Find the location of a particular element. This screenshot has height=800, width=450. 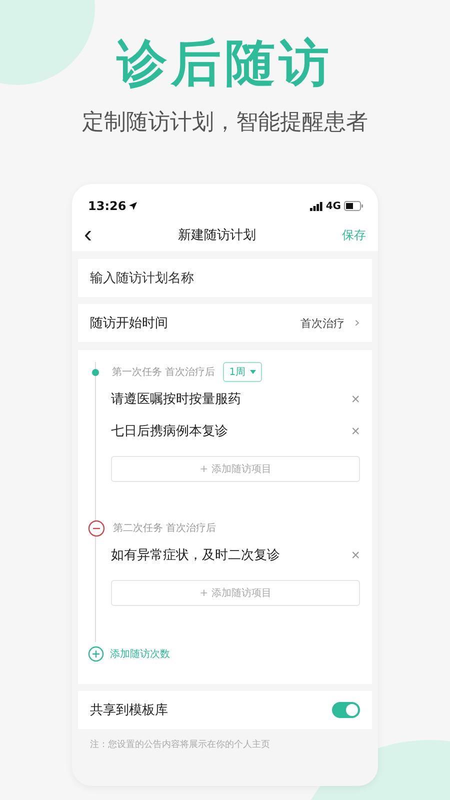

follow-up-item: 请遵医嘱按时按量服药 is located at coordinates (176, 399).